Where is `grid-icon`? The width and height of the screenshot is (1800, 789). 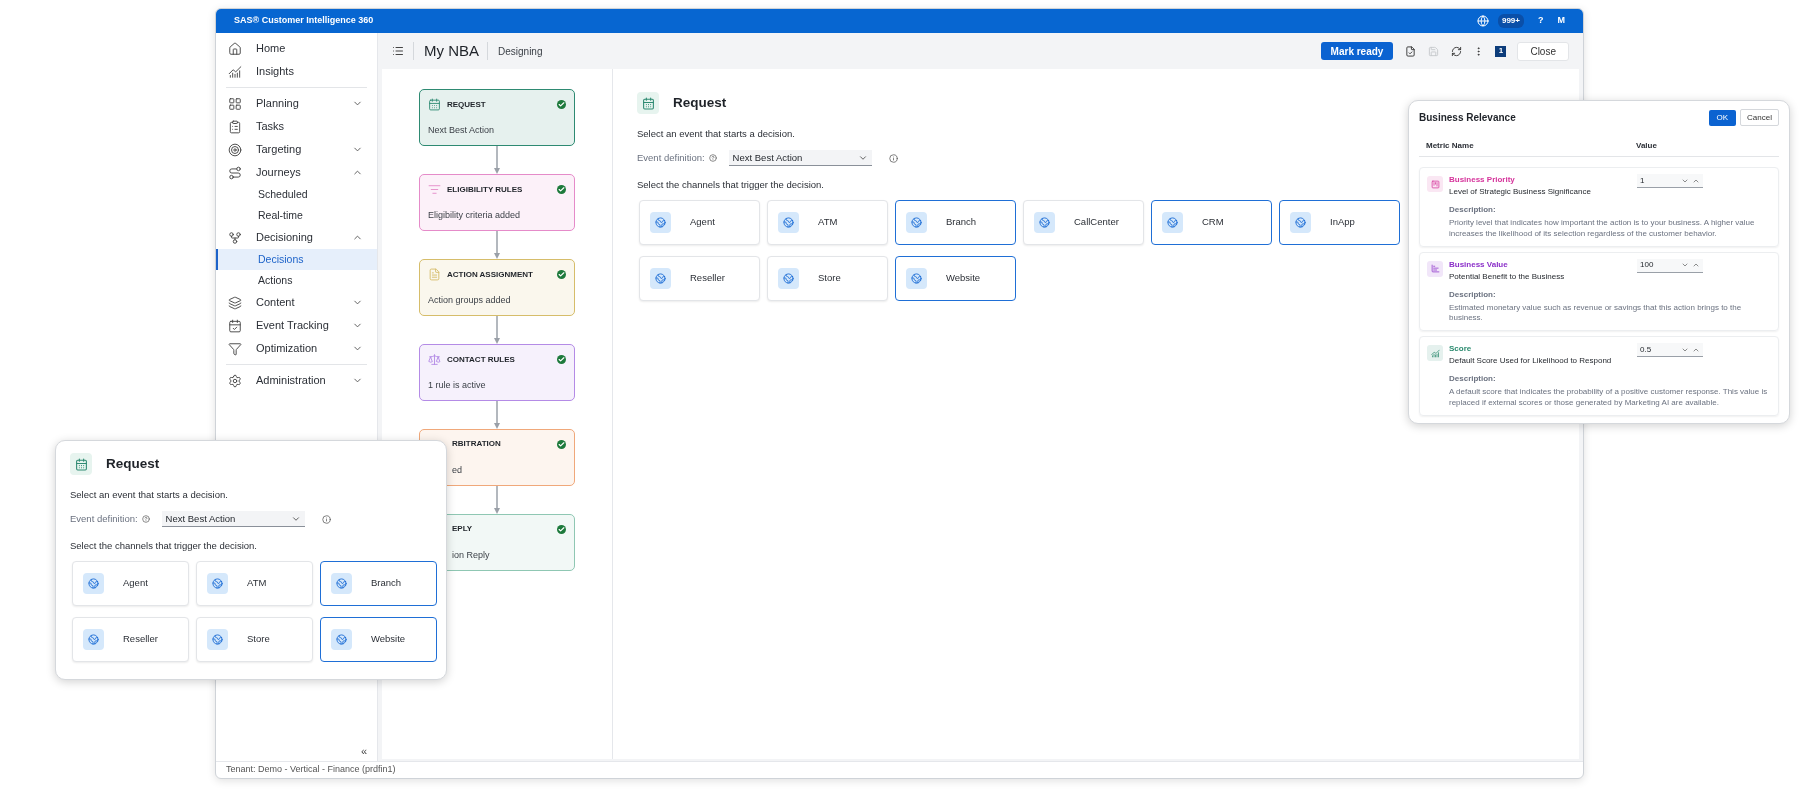
grid-icon is located at coordinates (235, 103).